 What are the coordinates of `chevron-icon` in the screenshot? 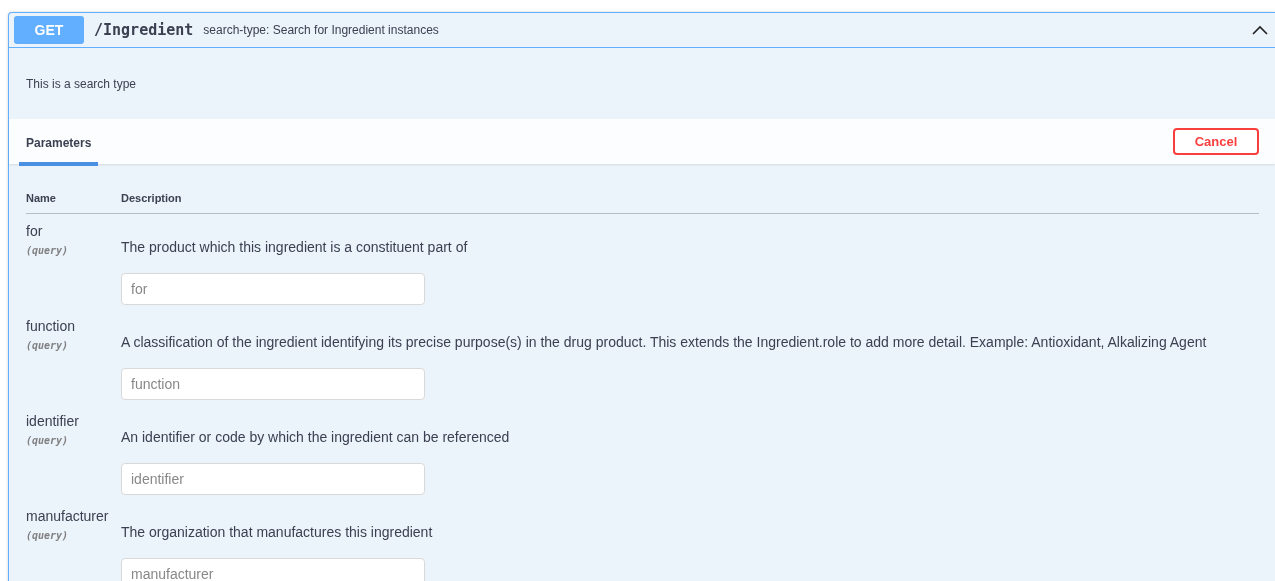 It's located at (1260, 30).